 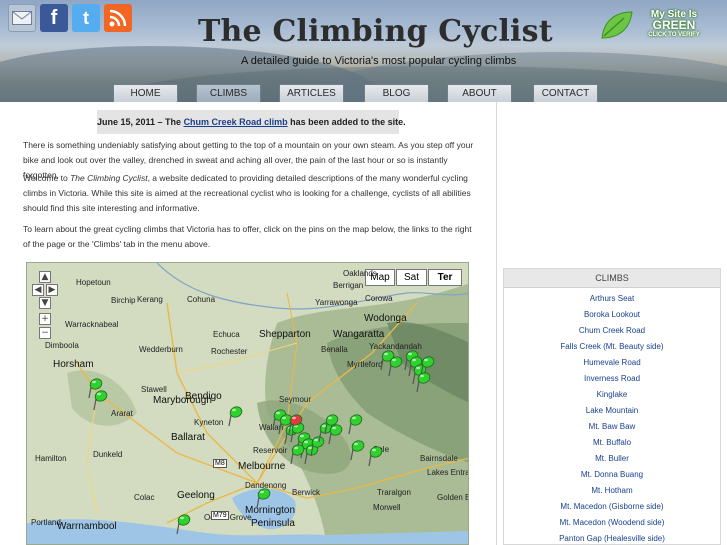 What do you see at coordinates (334, 349) in the screenshot?
I see `map-label-benalla: Benalla` at bounding box center [334, 349].